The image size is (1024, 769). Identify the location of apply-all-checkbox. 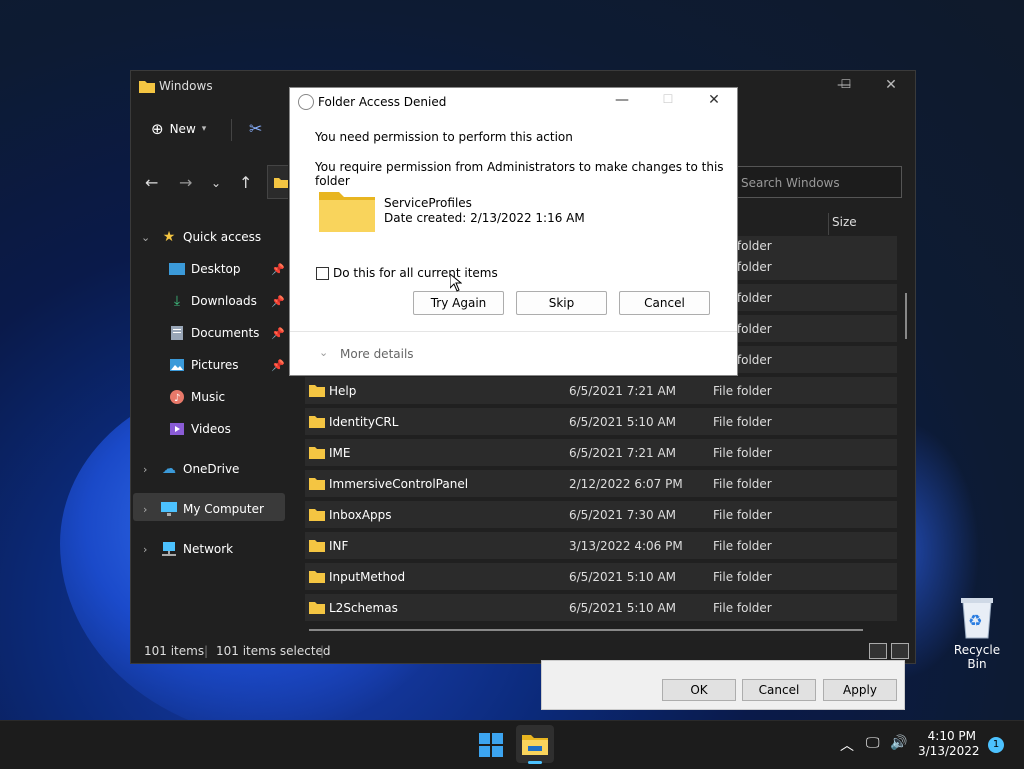
(322, 273).